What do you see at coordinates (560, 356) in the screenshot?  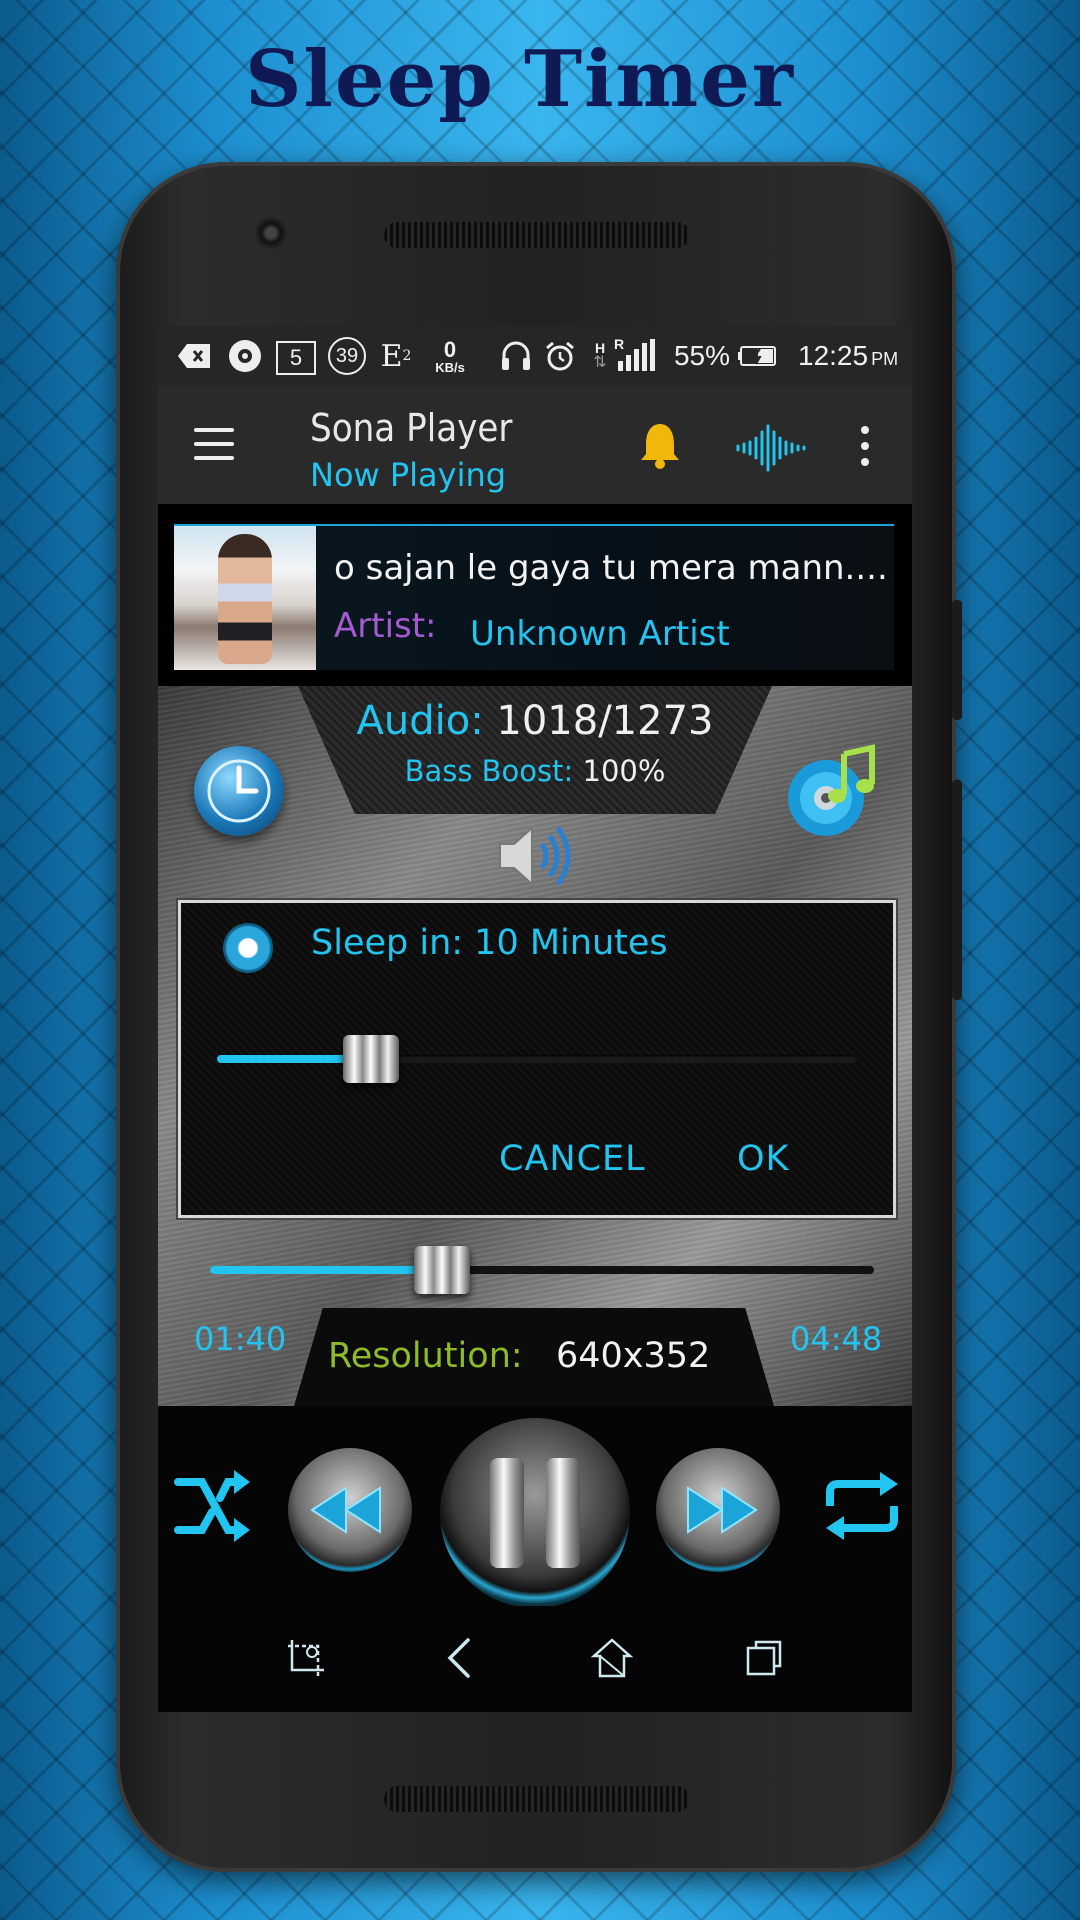 I see `alarm-icon` at bounding box center [560, 356].